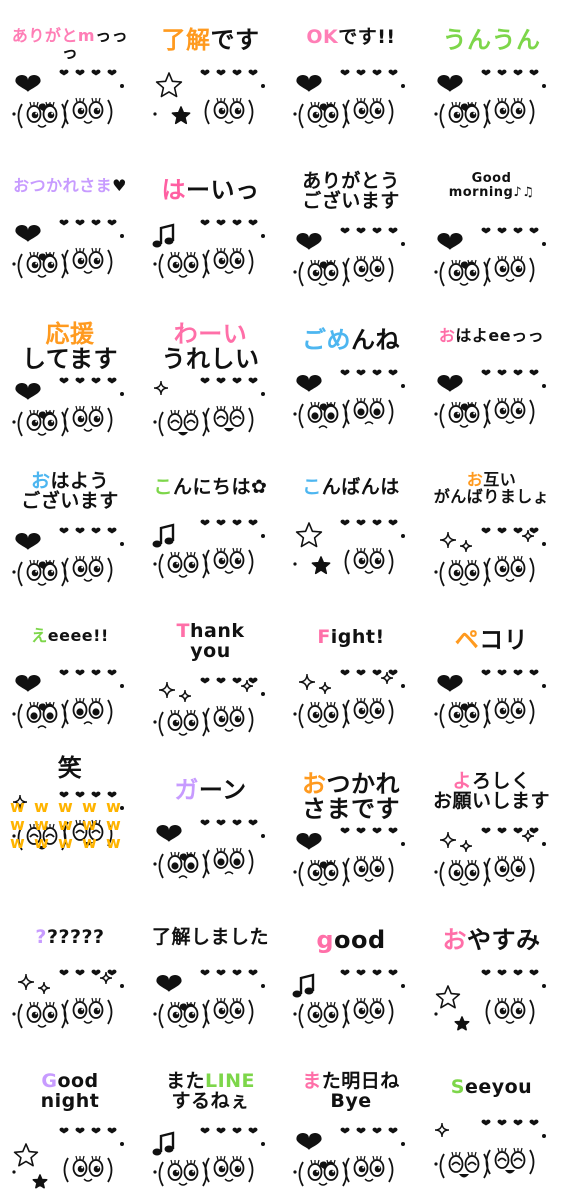  I want to click on sticker-item: ありがとmっっっ, so click(70, 75).